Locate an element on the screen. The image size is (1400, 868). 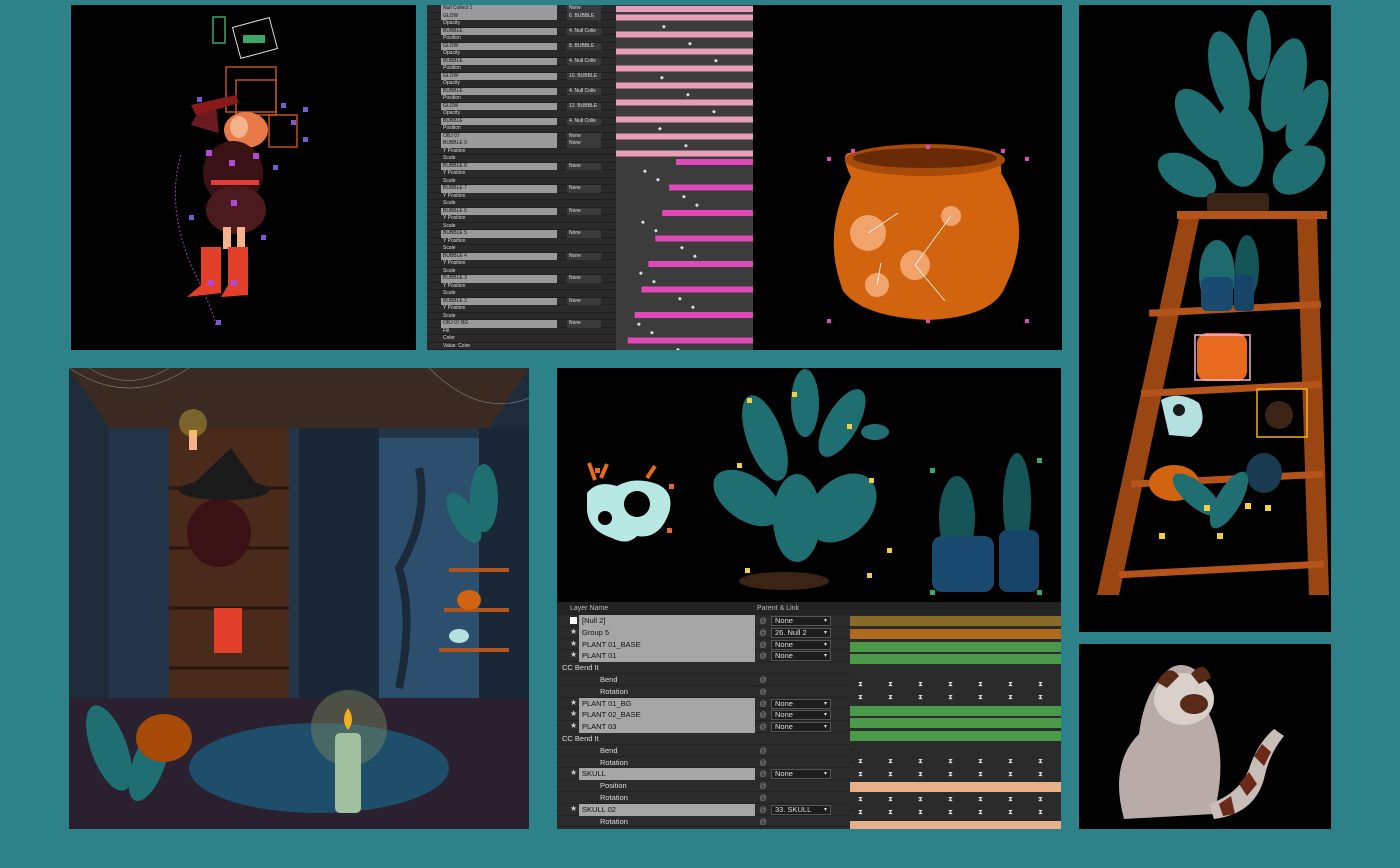
effect-row: CC Bend It is located at coordinates (703, 668).